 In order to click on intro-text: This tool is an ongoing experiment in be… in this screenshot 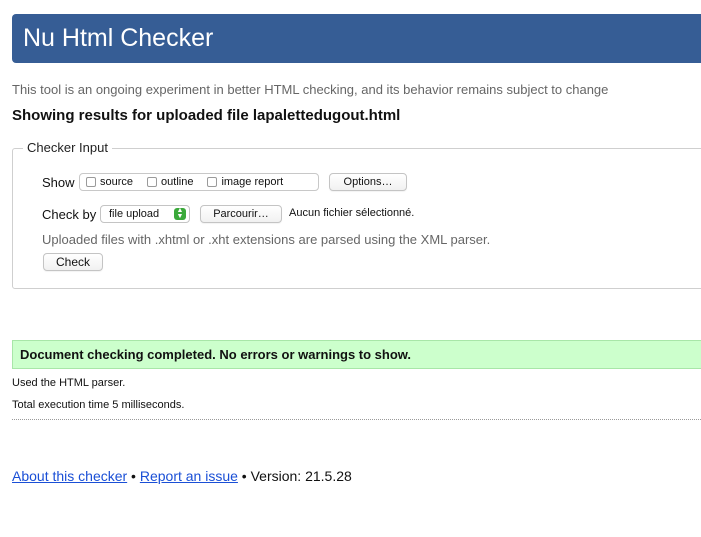, I will do `click(310, 89)`.